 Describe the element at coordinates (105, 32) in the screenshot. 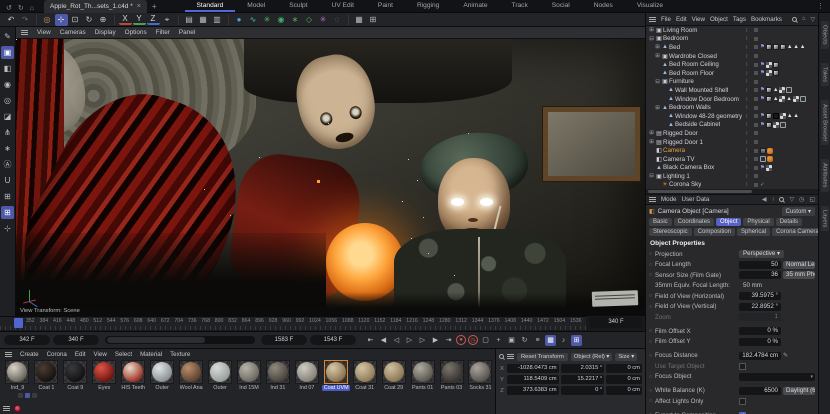

I see `viewport-menu-display: Display` at that location.